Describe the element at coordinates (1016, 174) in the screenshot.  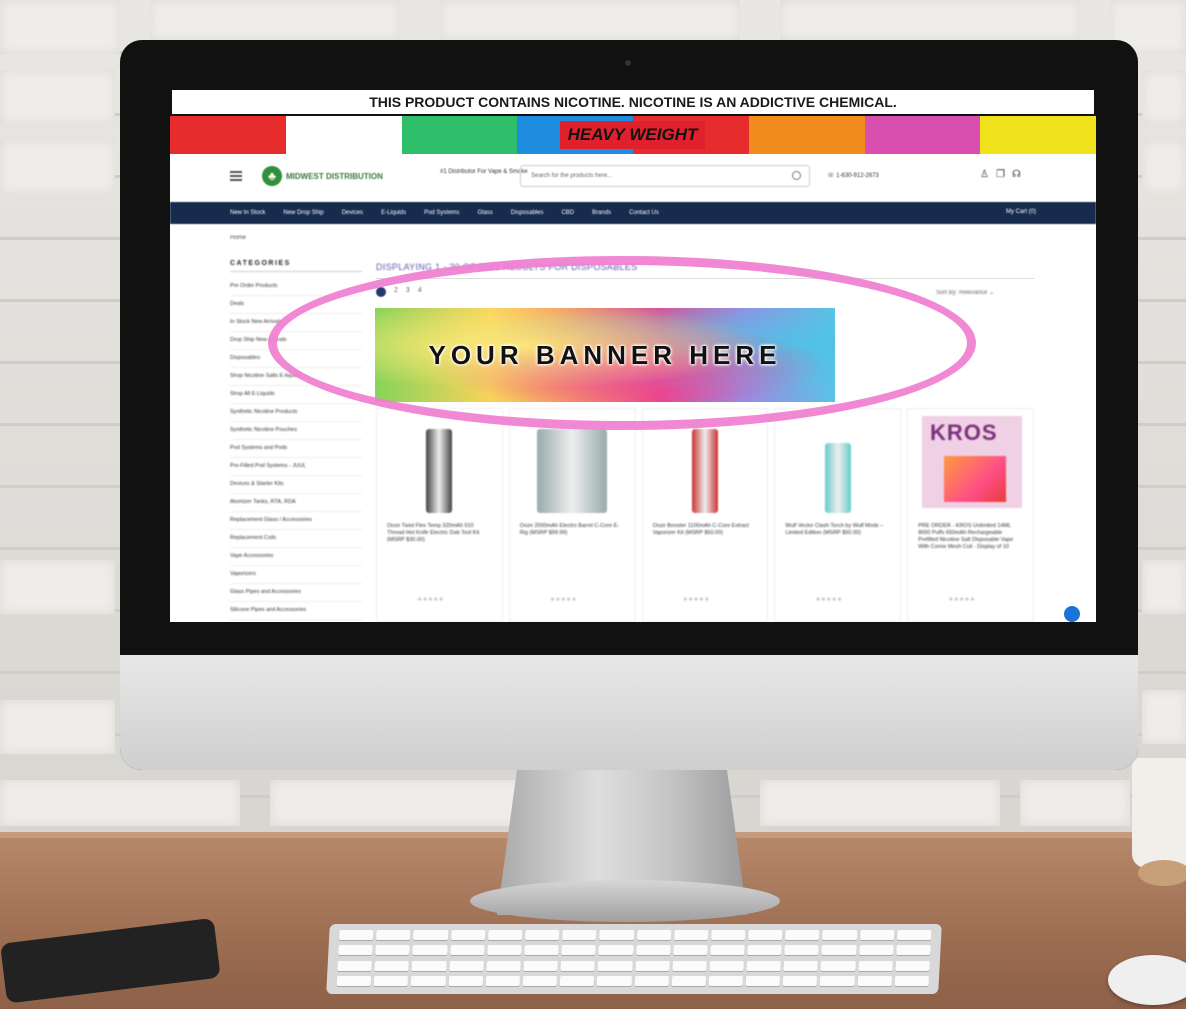
I see `support-icon: ☊` at that location.